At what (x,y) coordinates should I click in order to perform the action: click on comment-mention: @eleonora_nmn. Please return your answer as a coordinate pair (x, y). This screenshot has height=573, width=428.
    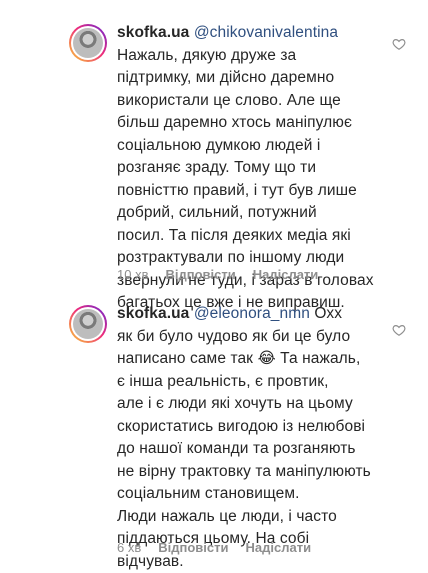
    Looking at the image, I should click on (252, 313).